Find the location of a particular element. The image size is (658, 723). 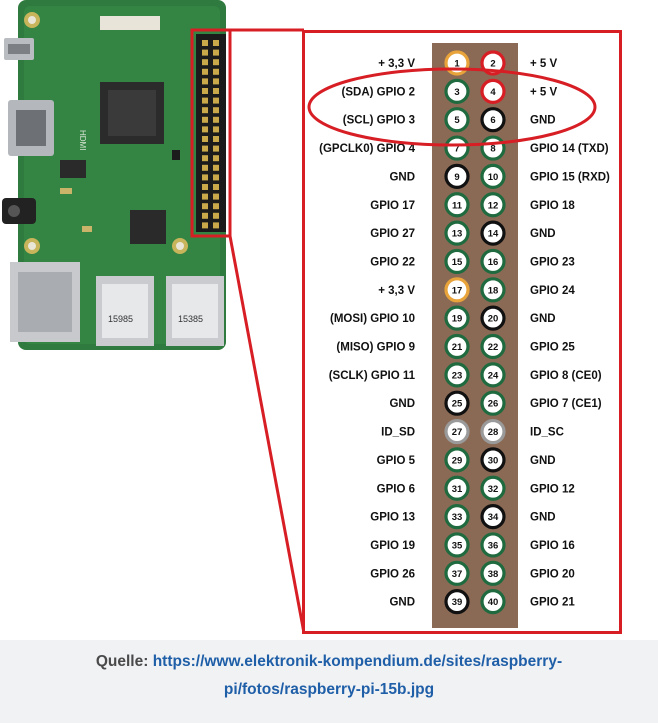

pin-35: 35 is located at coordinates (457, 545).